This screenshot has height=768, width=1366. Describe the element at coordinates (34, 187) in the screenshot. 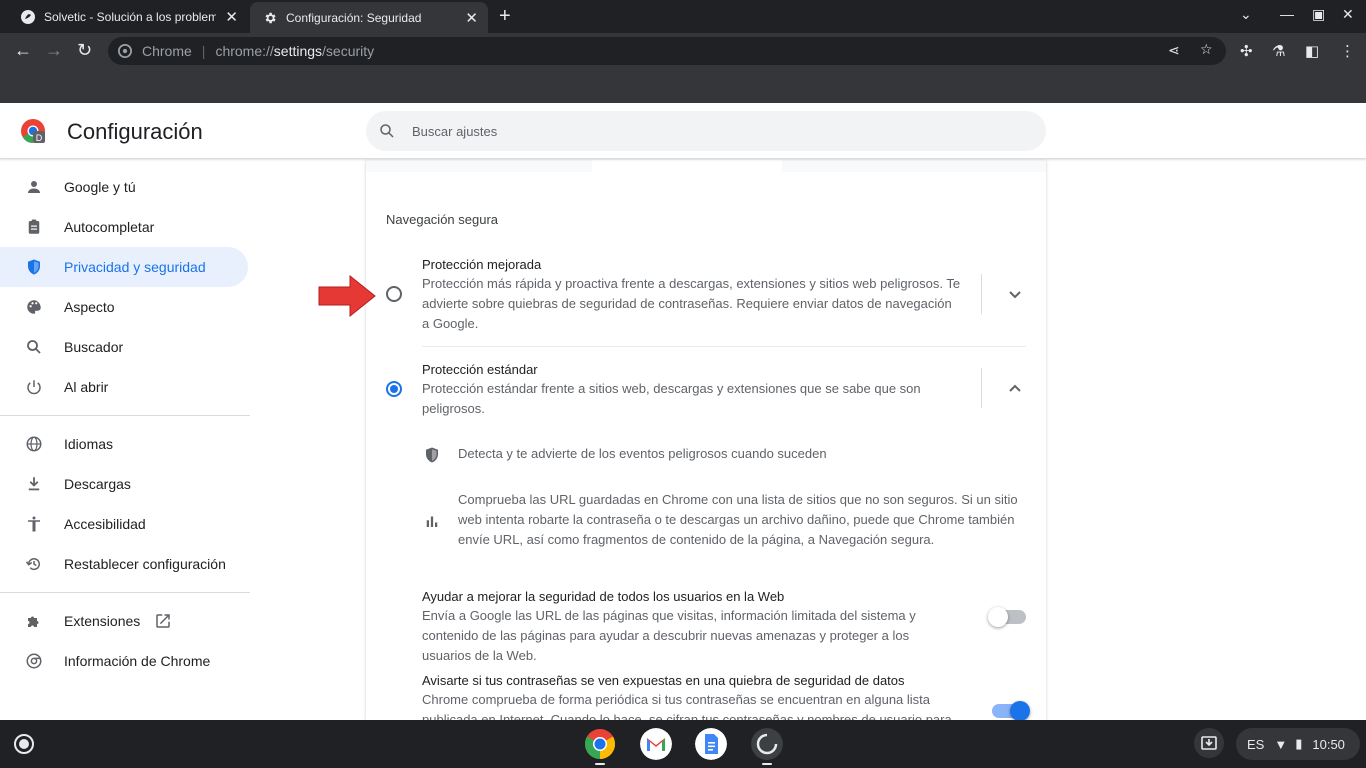

I see `person-icon` at that location.